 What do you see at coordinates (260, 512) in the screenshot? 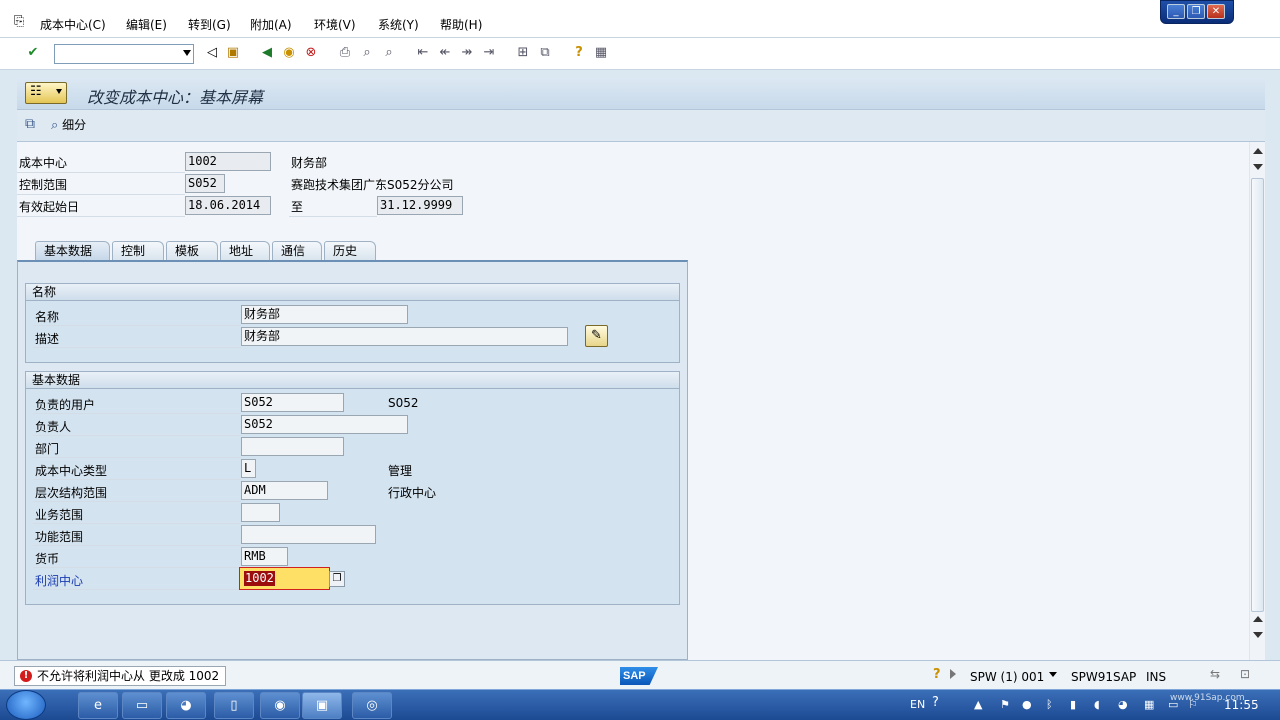
I see `business-area-field` at bounding box center [260, 512].